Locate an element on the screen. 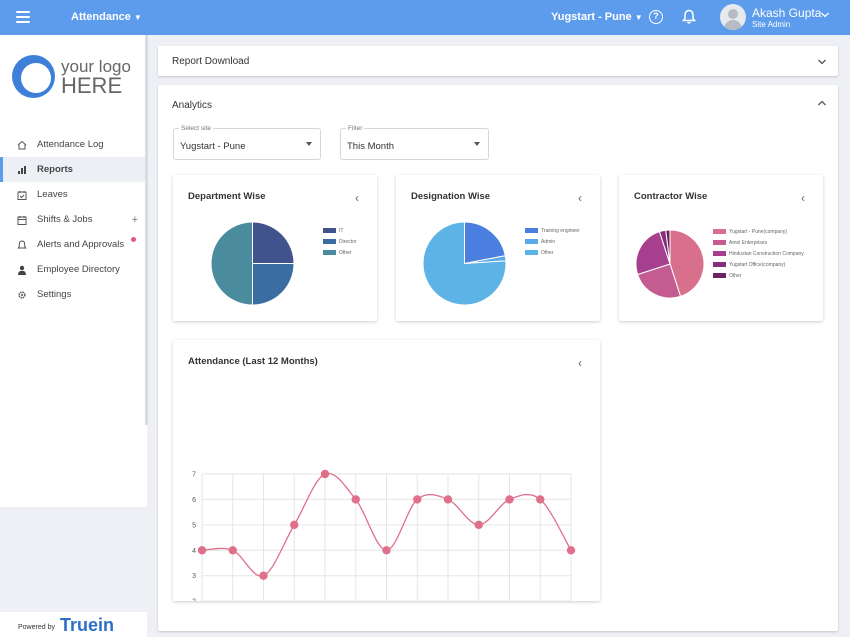 This screenshot has height=637, width=850. chevron-up-icon is located at coordinates (822, 103).